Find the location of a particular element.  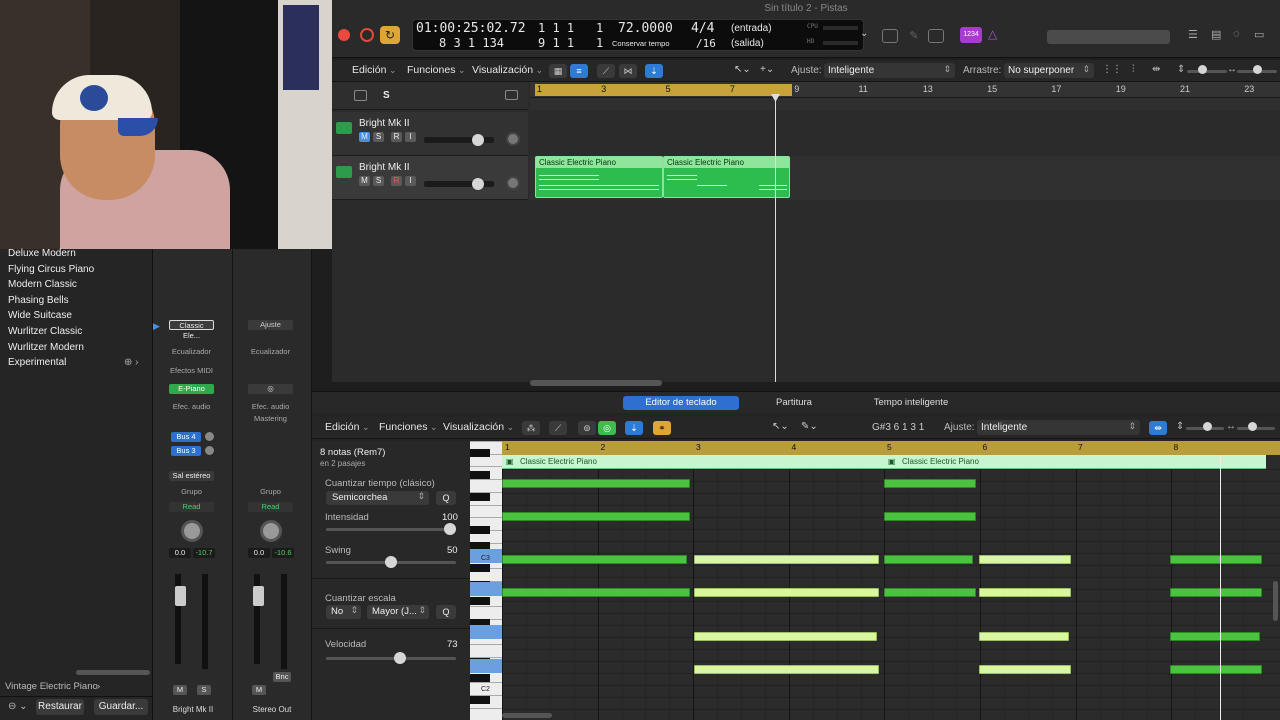

midi-out-icon: ⊚ is located at coordinates (587, 428).